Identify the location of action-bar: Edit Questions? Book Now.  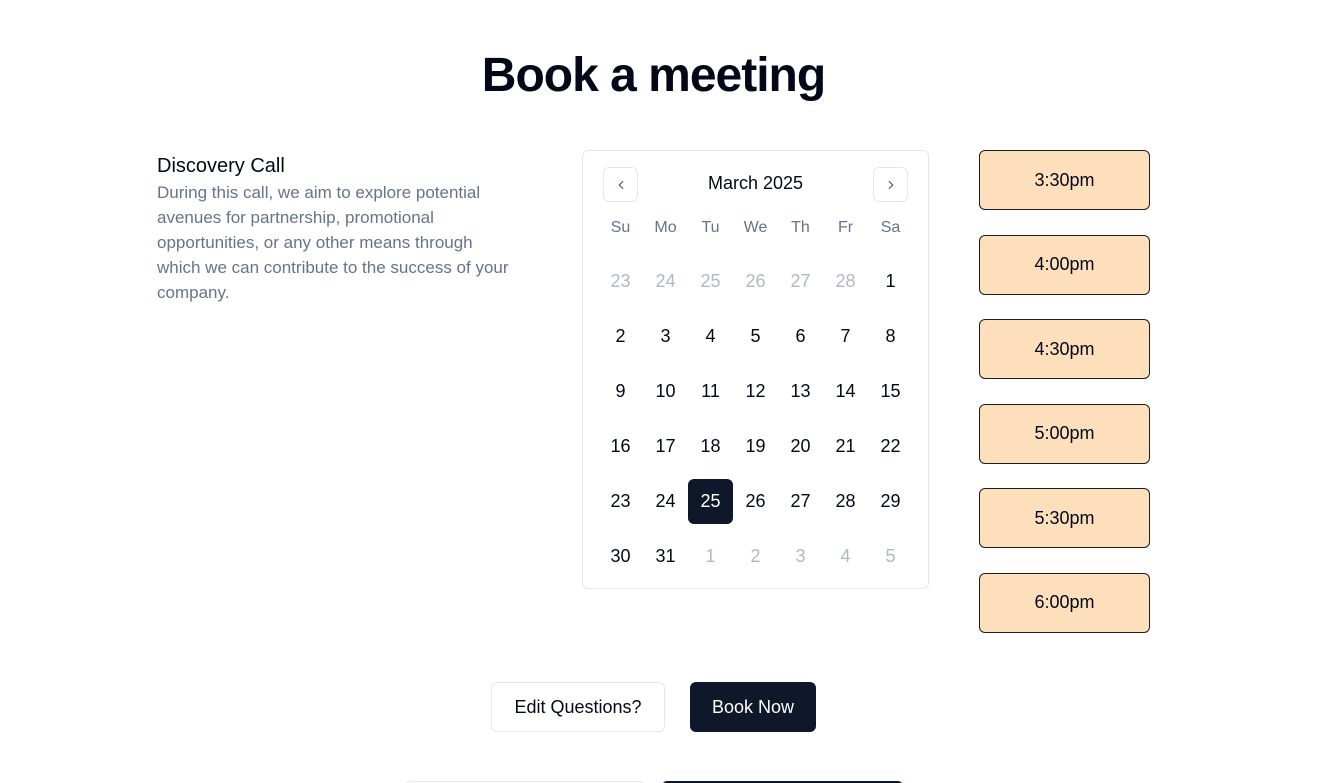
(653, 707).